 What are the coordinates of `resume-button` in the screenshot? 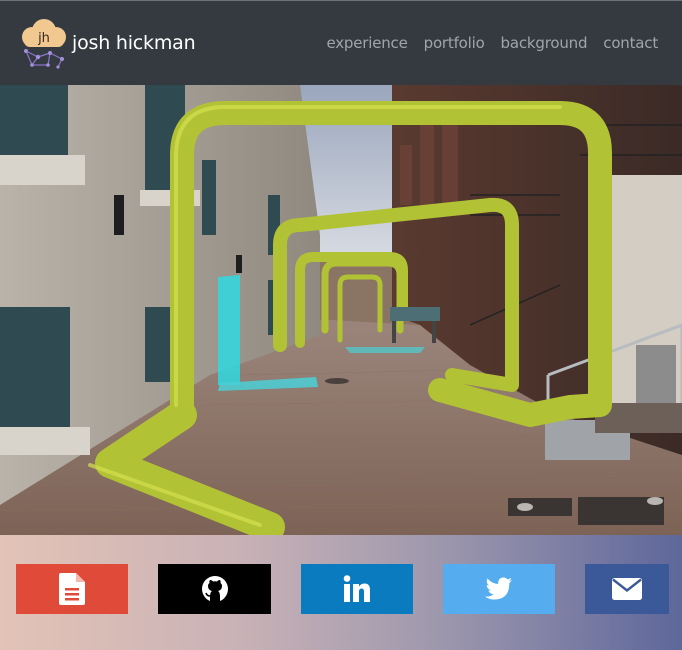 It's located at (72, 589).